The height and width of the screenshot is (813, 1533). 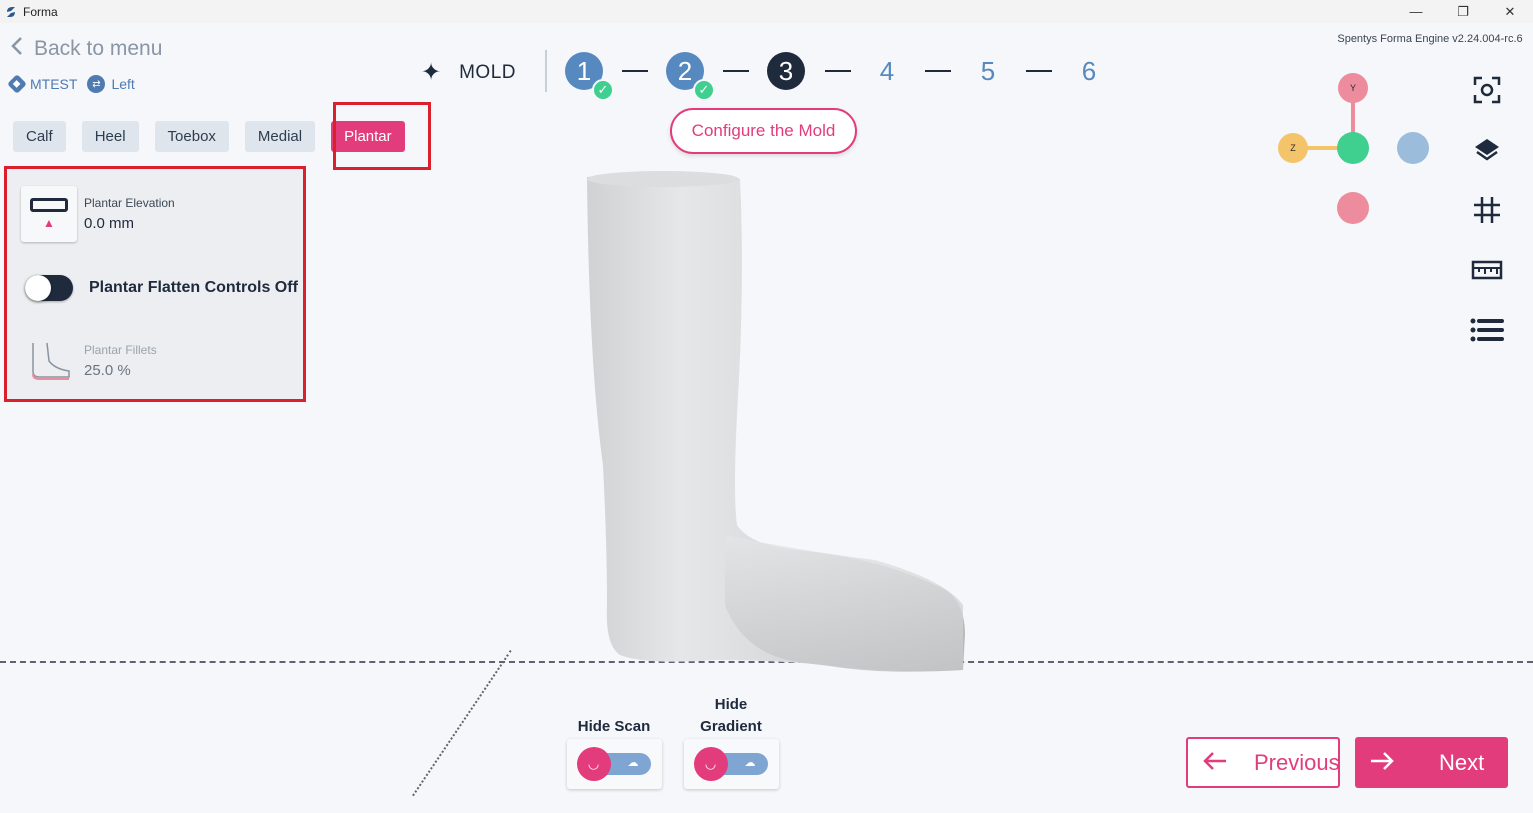 What do you see at coordinates (89, 361) in the screenshot?
I see `plantar-fillets-row: Plantar Fillets 25.0 %` at bounding box center [89, 361].